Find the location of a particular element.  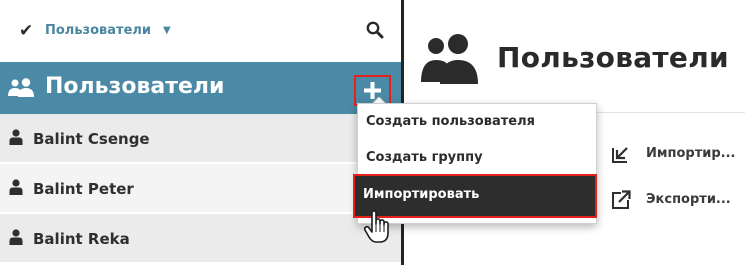

user-name: Balint Peter is located at coordinates (83, 189).